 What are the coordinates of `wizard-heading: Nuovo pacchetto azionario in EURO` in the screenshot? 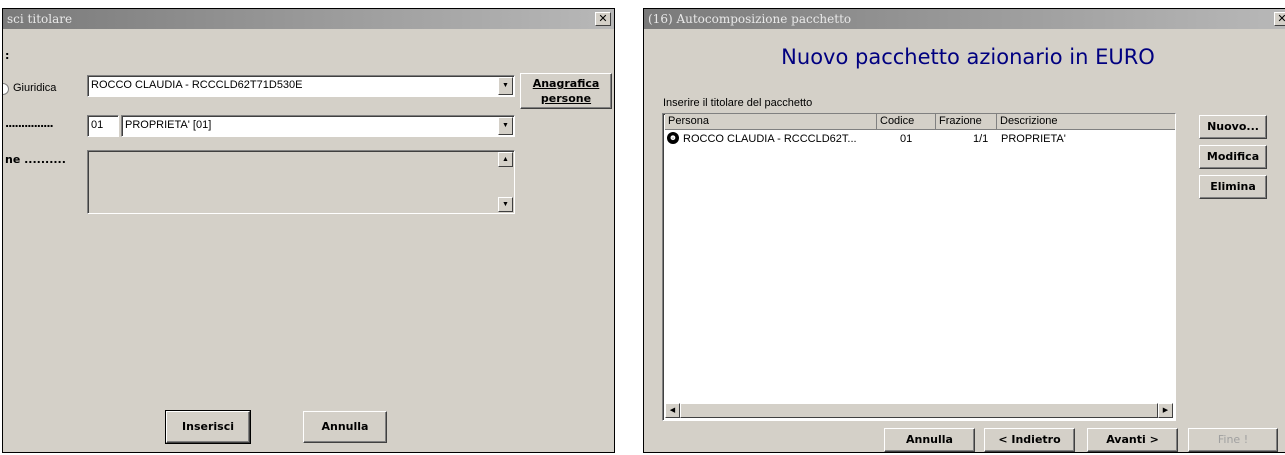 It's located at (968, 57).